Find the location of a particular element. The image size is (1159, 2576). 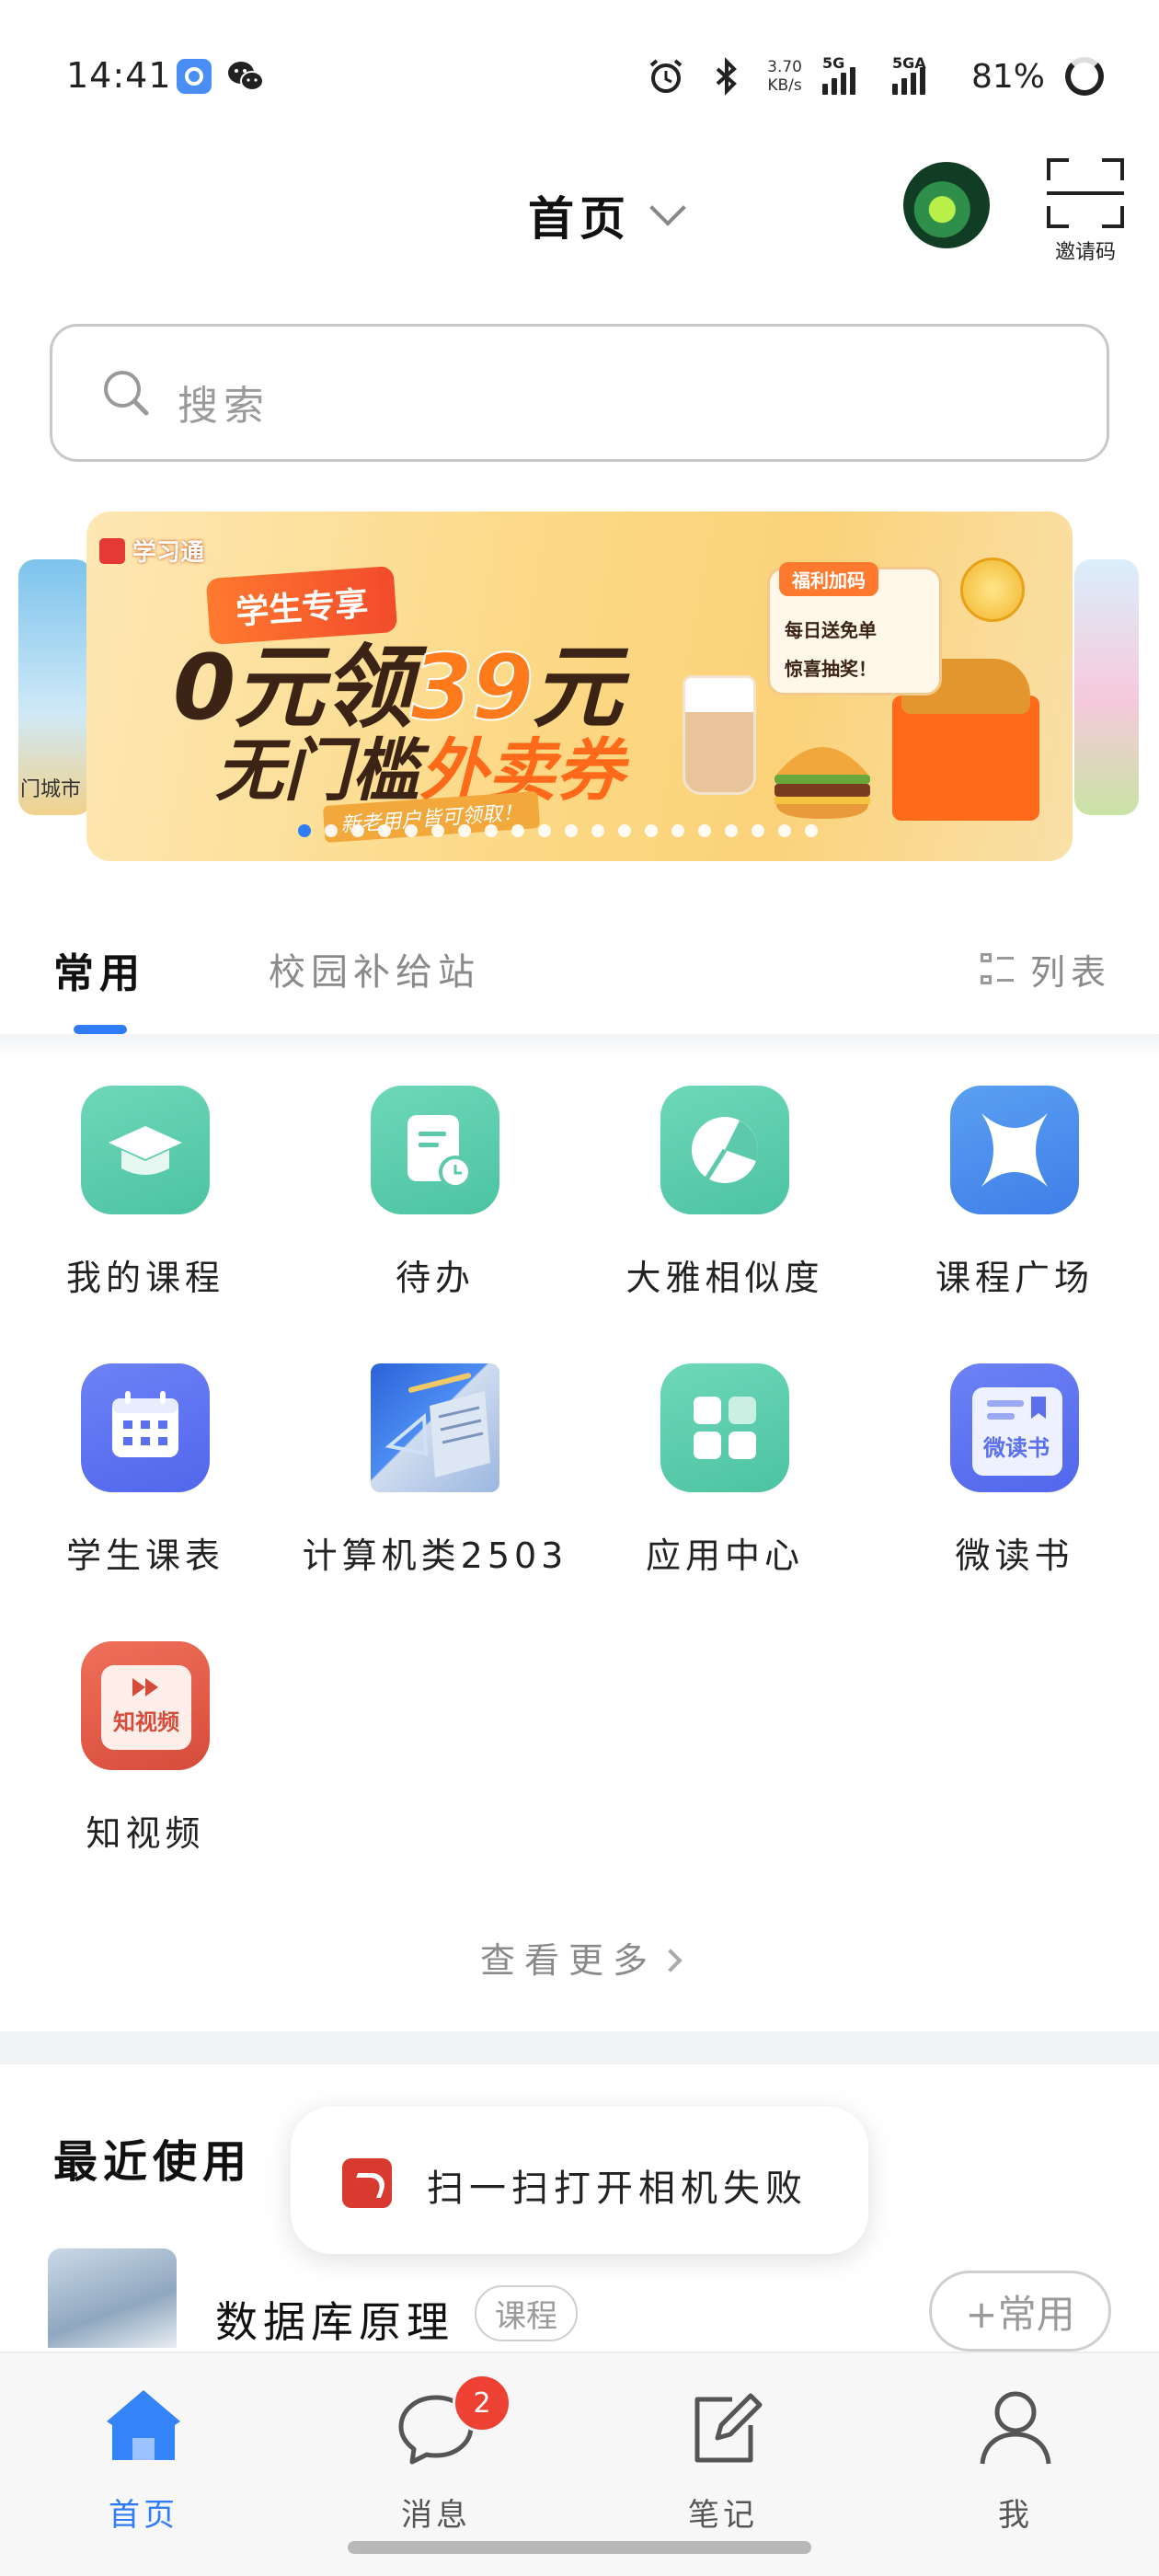

app-label: 大雅相似度 is located at coordinates (724, 1278).